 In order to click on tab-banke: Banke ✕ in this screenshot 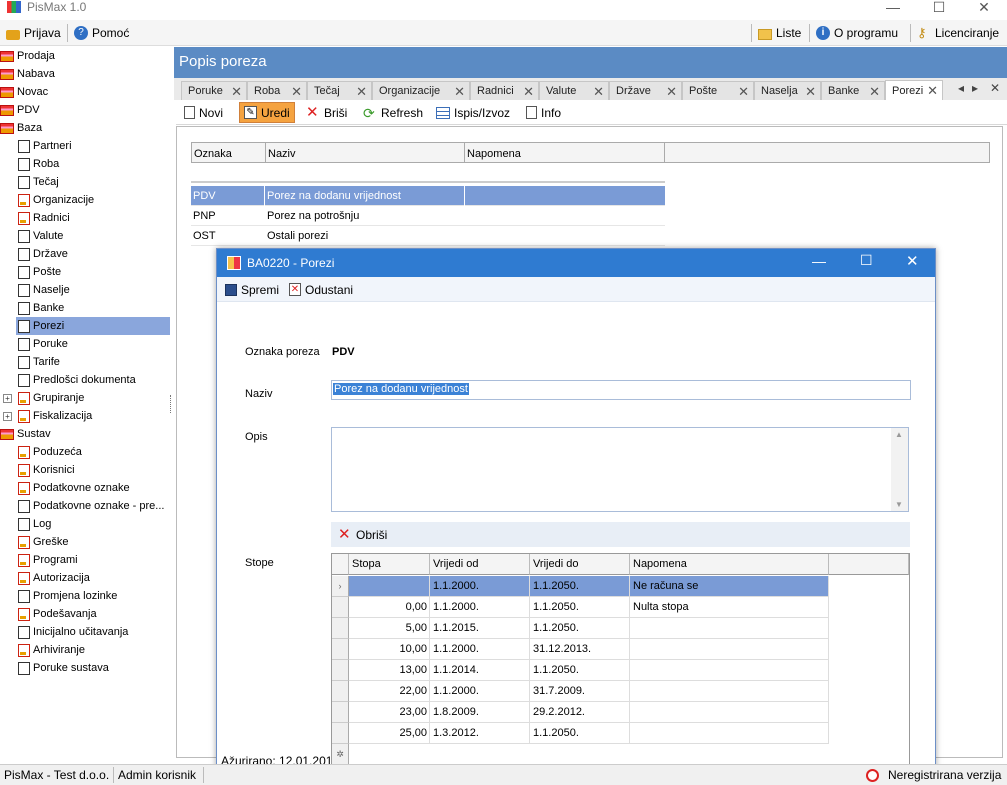, I will do `click(853, 90)`.